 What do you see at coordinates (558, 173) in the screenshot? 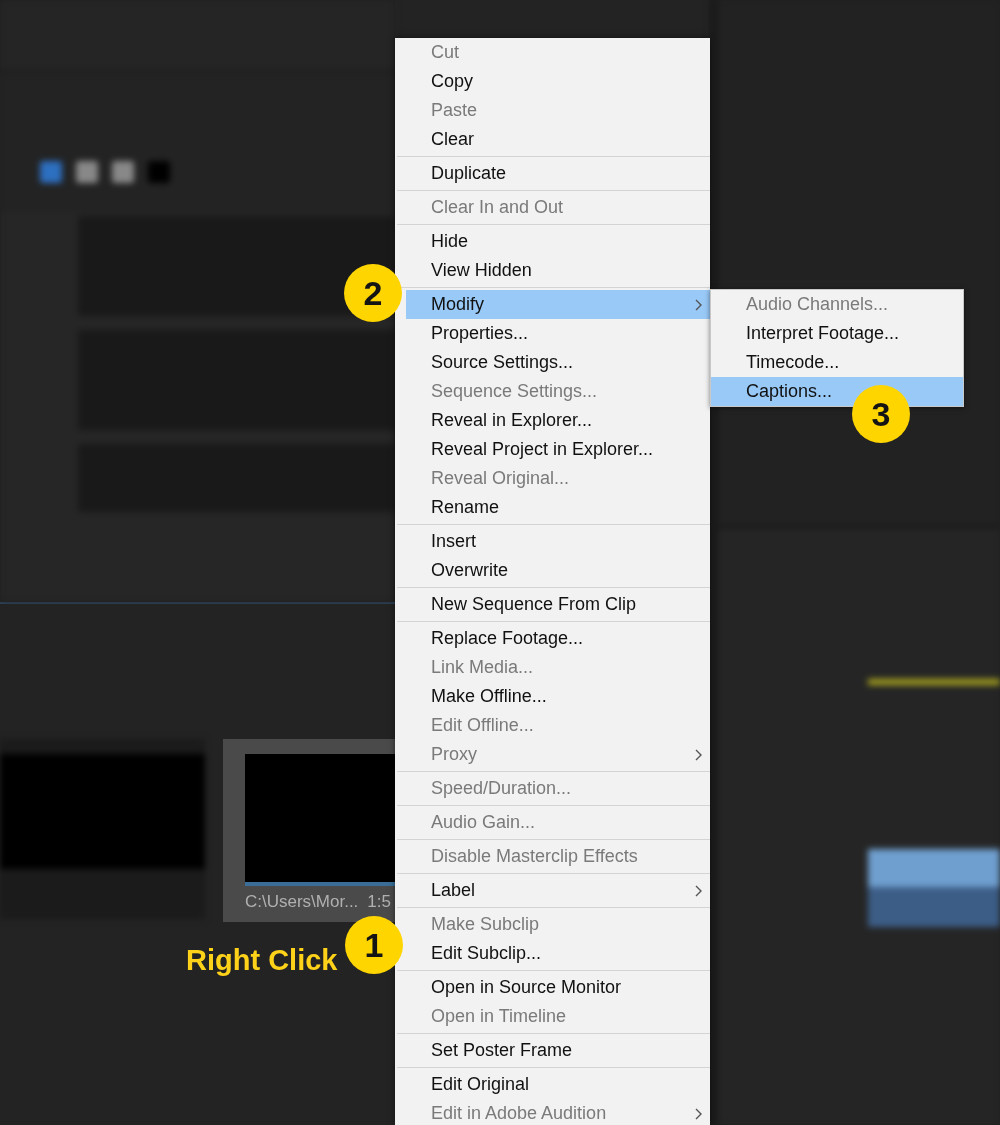
I see `menu-item: Duplicate` at bounding box center [558, 173].